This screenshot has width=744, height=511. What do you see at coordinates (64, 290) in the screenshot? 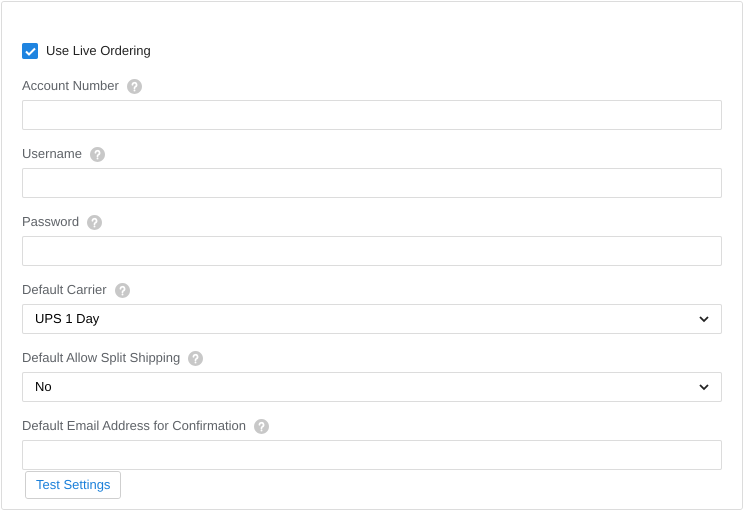
I see `field-label: Default Carrier` at bounding box center [64, 290].